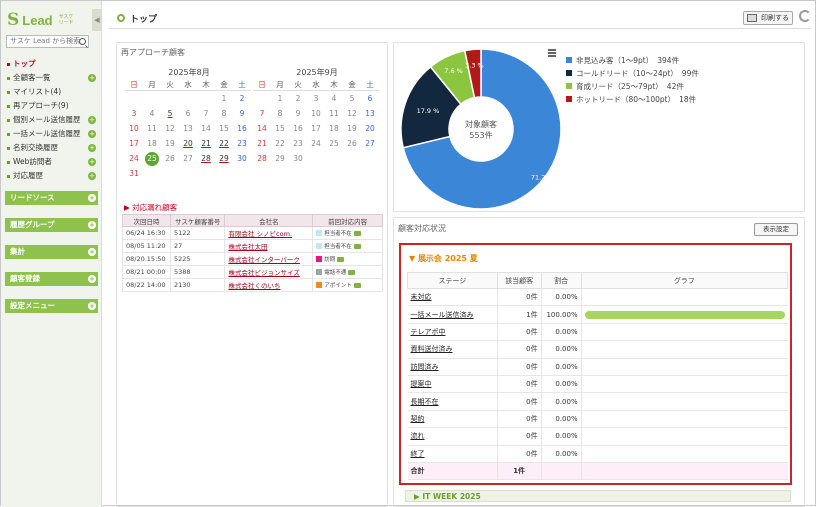 The height and width of the screenshot is (507, 816). I want to click on company-link: 株式会社ビジョンサイズ, so click(269, 272).